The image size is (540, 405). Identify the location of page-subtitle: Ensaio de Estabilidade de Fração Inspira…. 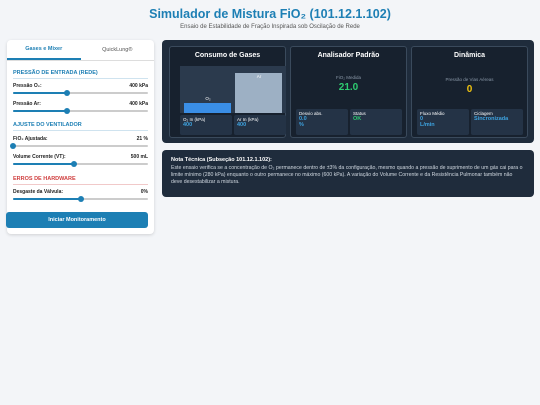
(270, 27).